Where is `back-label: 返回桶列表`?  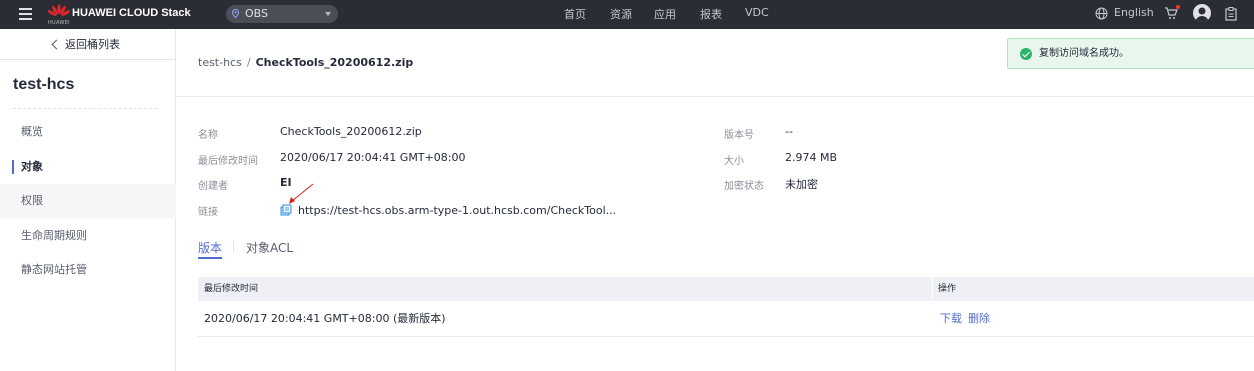 back-label: 返回桶列表 is located at coordinates (92, 44).